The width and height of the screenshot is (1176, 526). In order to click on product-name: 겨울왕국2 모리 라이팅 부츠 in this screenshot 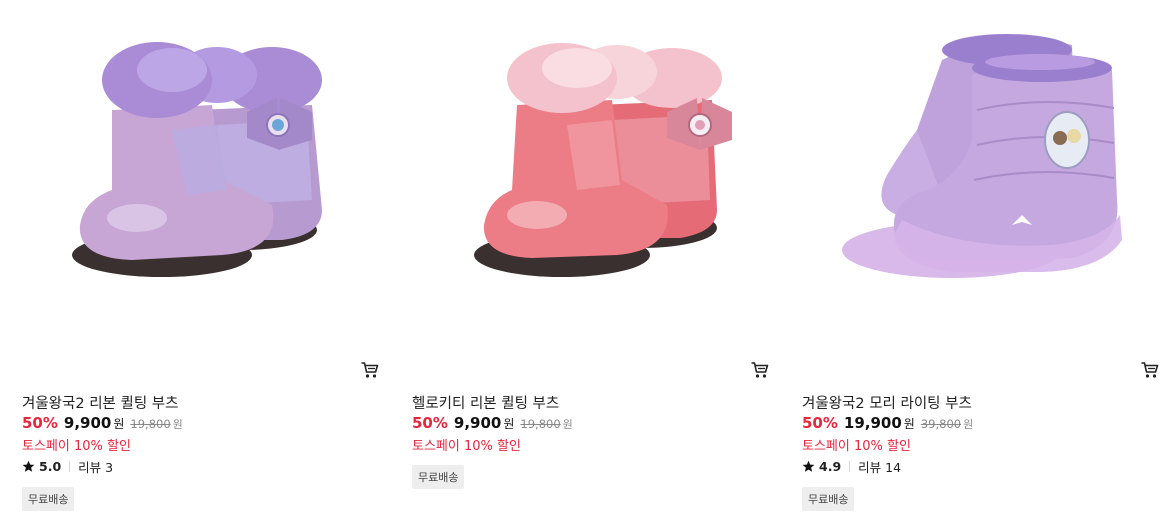, I will do `click(887, 402)`.